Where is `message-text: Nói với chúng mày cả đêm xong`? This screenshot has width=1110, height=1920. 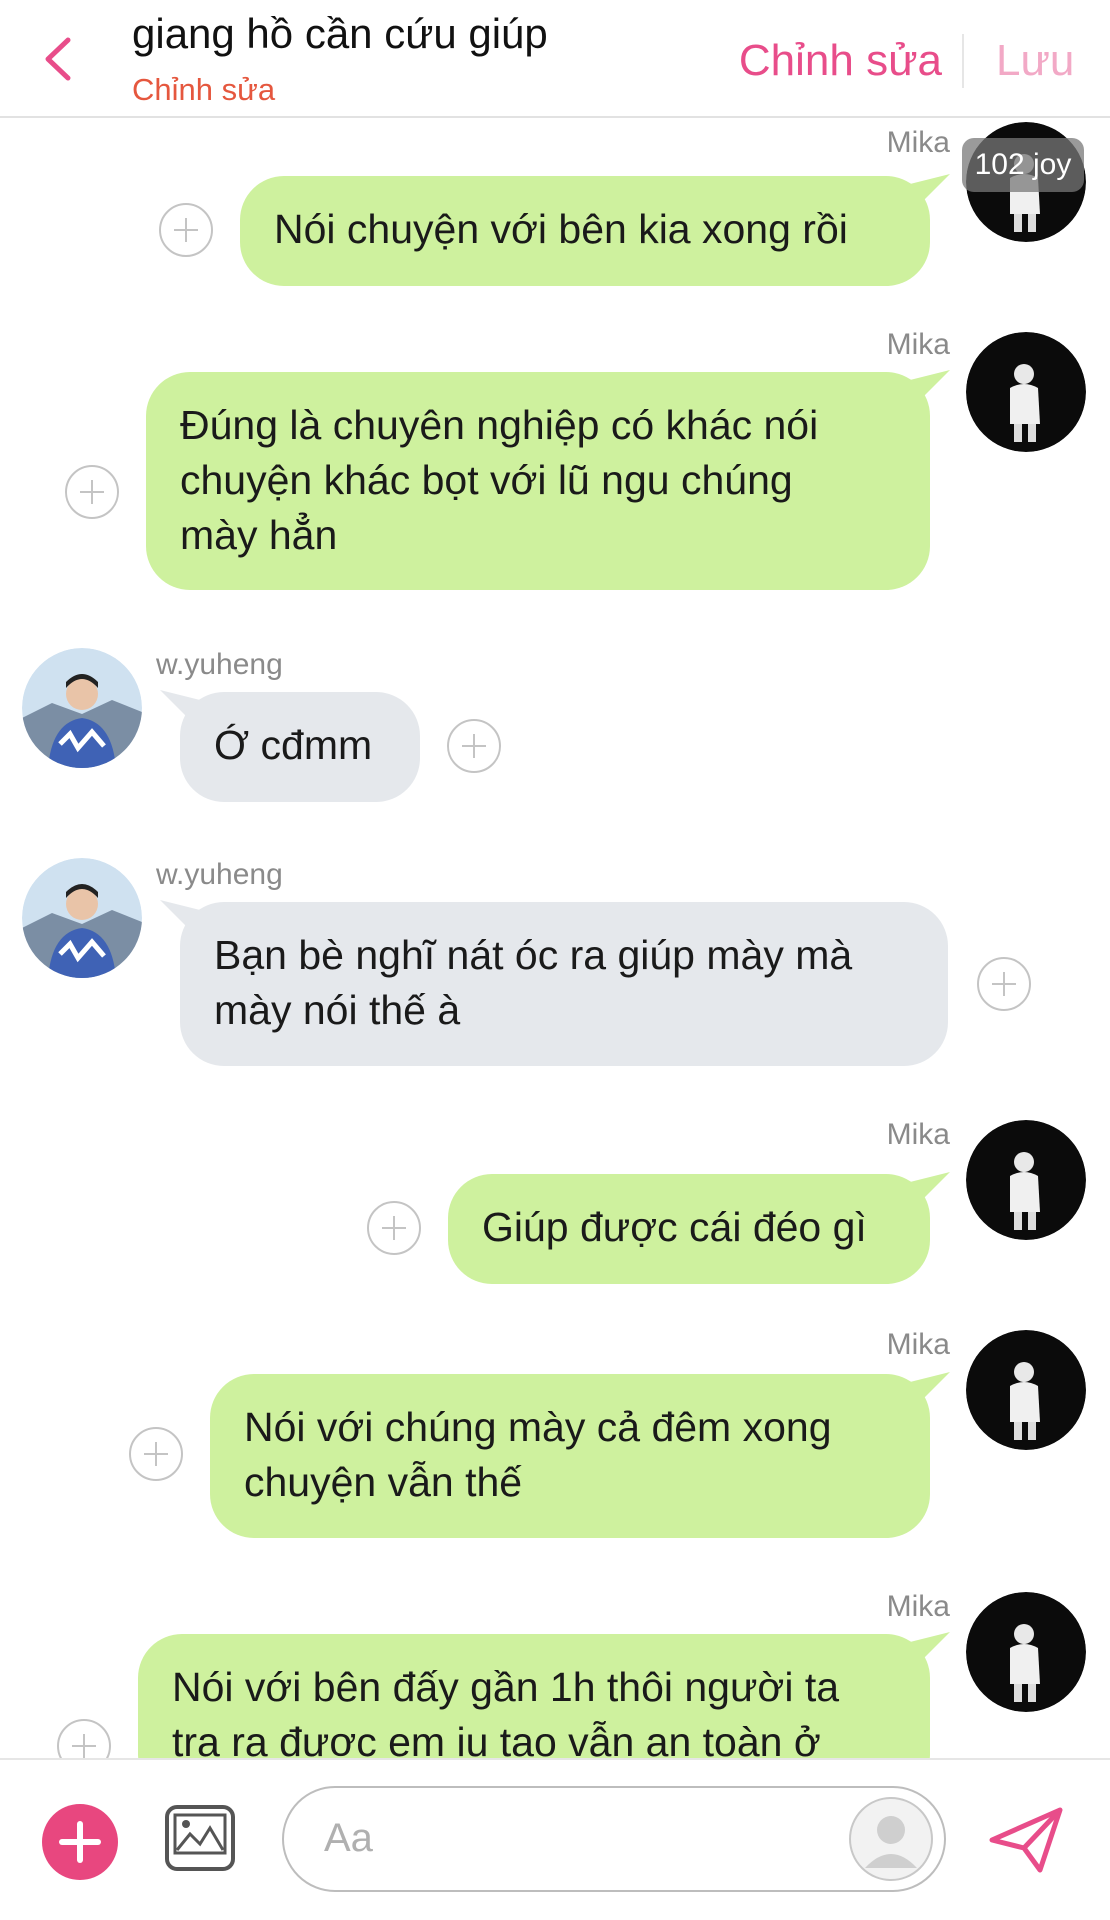
message-text: Nói với chúng mày cả đêm xong is located at coordinates (538, 1427).